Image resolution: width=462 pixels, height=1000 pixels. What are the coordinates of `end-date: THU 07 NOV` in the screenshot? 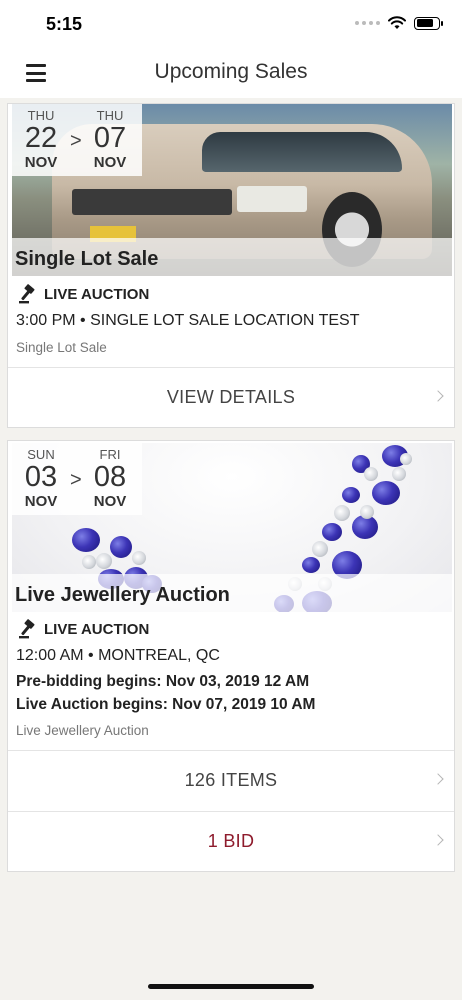 It's located at (110, 139).